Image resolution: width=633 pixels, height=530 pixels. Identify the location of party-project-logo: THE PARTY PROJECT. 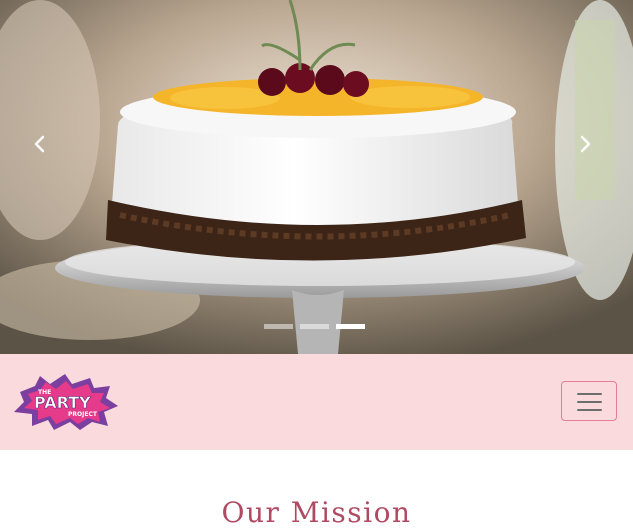
(65, 402).